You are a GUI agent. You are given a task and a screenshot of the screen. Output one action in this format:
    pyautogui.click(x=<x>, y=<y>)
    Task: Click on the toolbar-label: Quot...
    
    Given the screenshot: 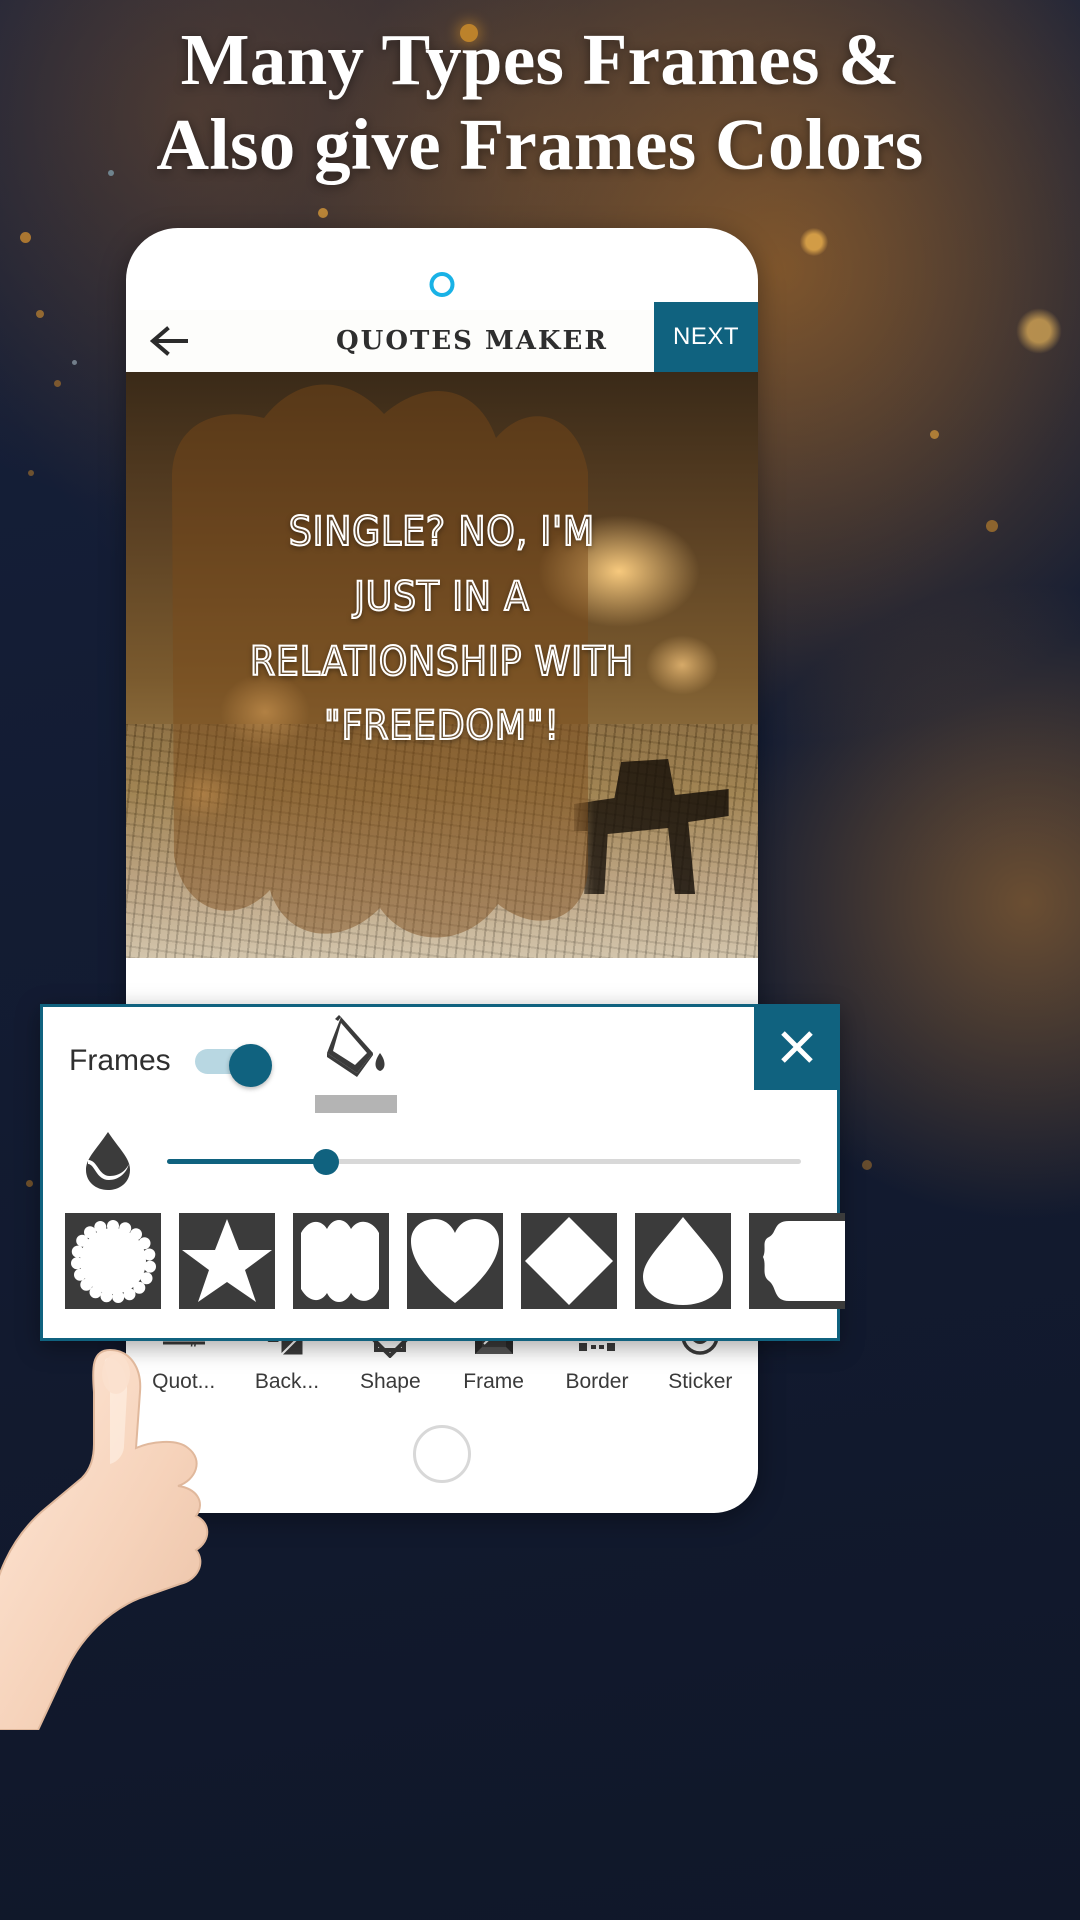 What is the action you would take?
    pyautogui.click(x=184, y=1381)
    